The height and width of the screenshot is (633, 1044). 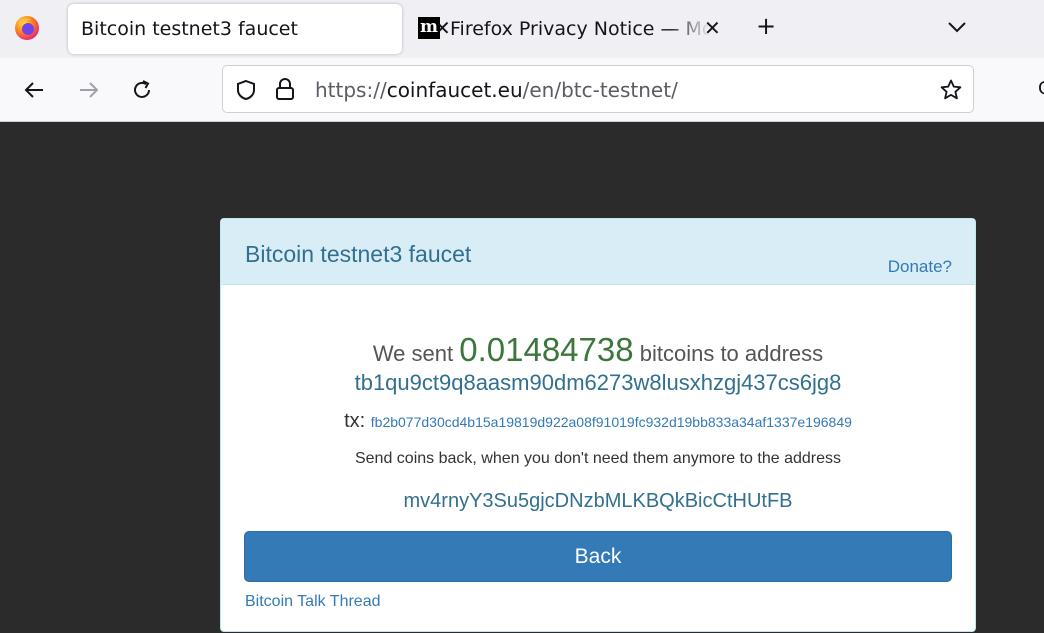 I want to click on url-host: coinfaucet.eu, so click(x=454, y=90).